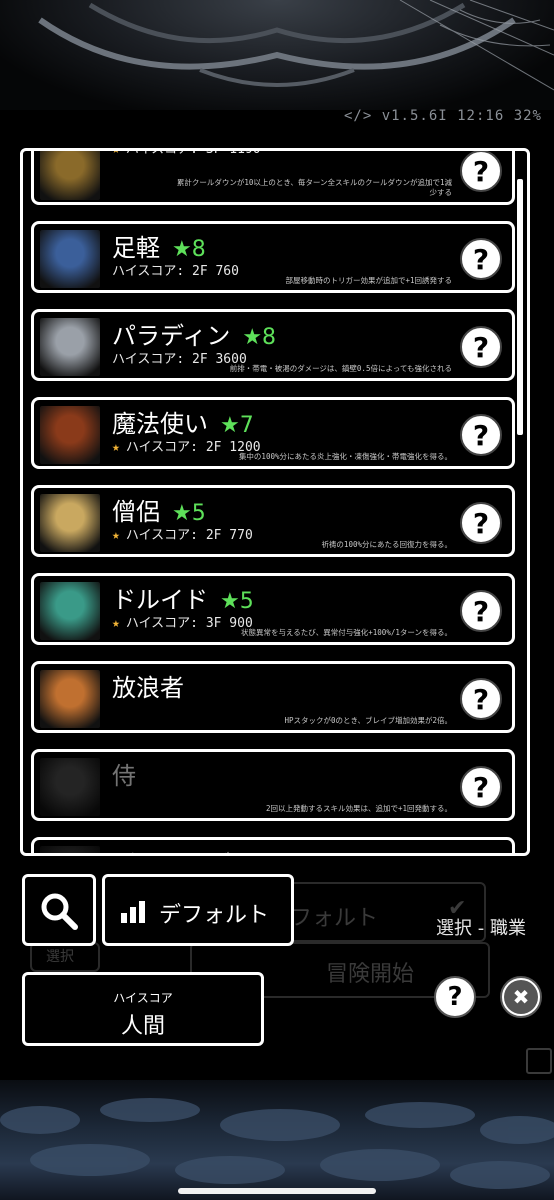 This screenshot has height=1200, width=554. What do you see at coordinates (136, 248) in the screenshot?
I see `class-name-text: 足軽` at bounding box center [136, 248].